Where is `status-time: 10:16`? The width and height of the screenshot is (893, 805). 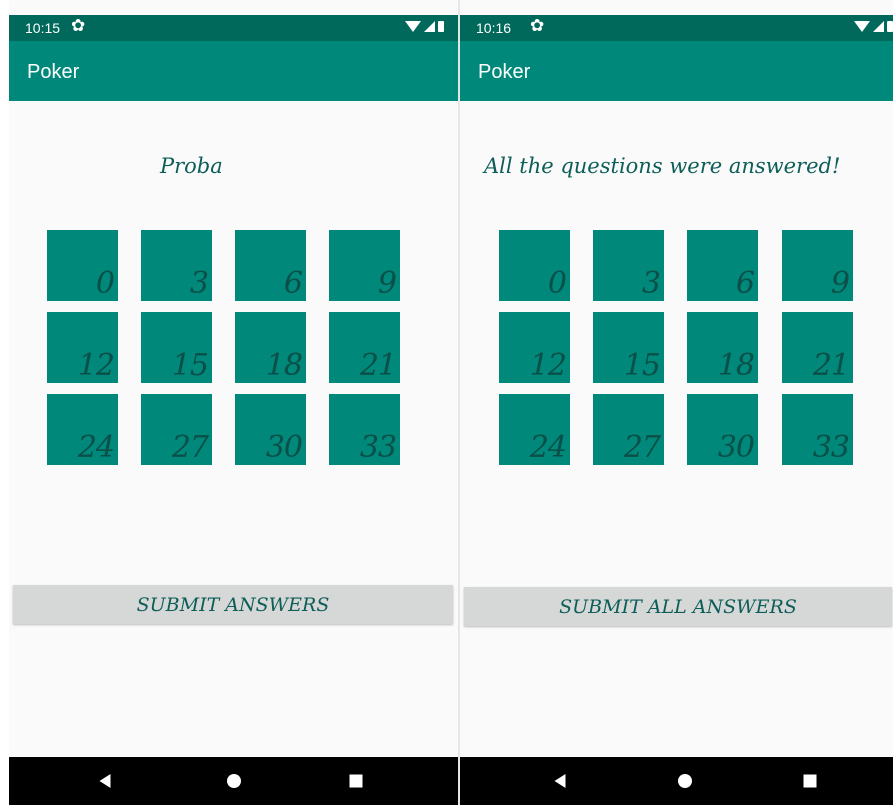 status-time: 10:16 is located at coordinates (494, 28).